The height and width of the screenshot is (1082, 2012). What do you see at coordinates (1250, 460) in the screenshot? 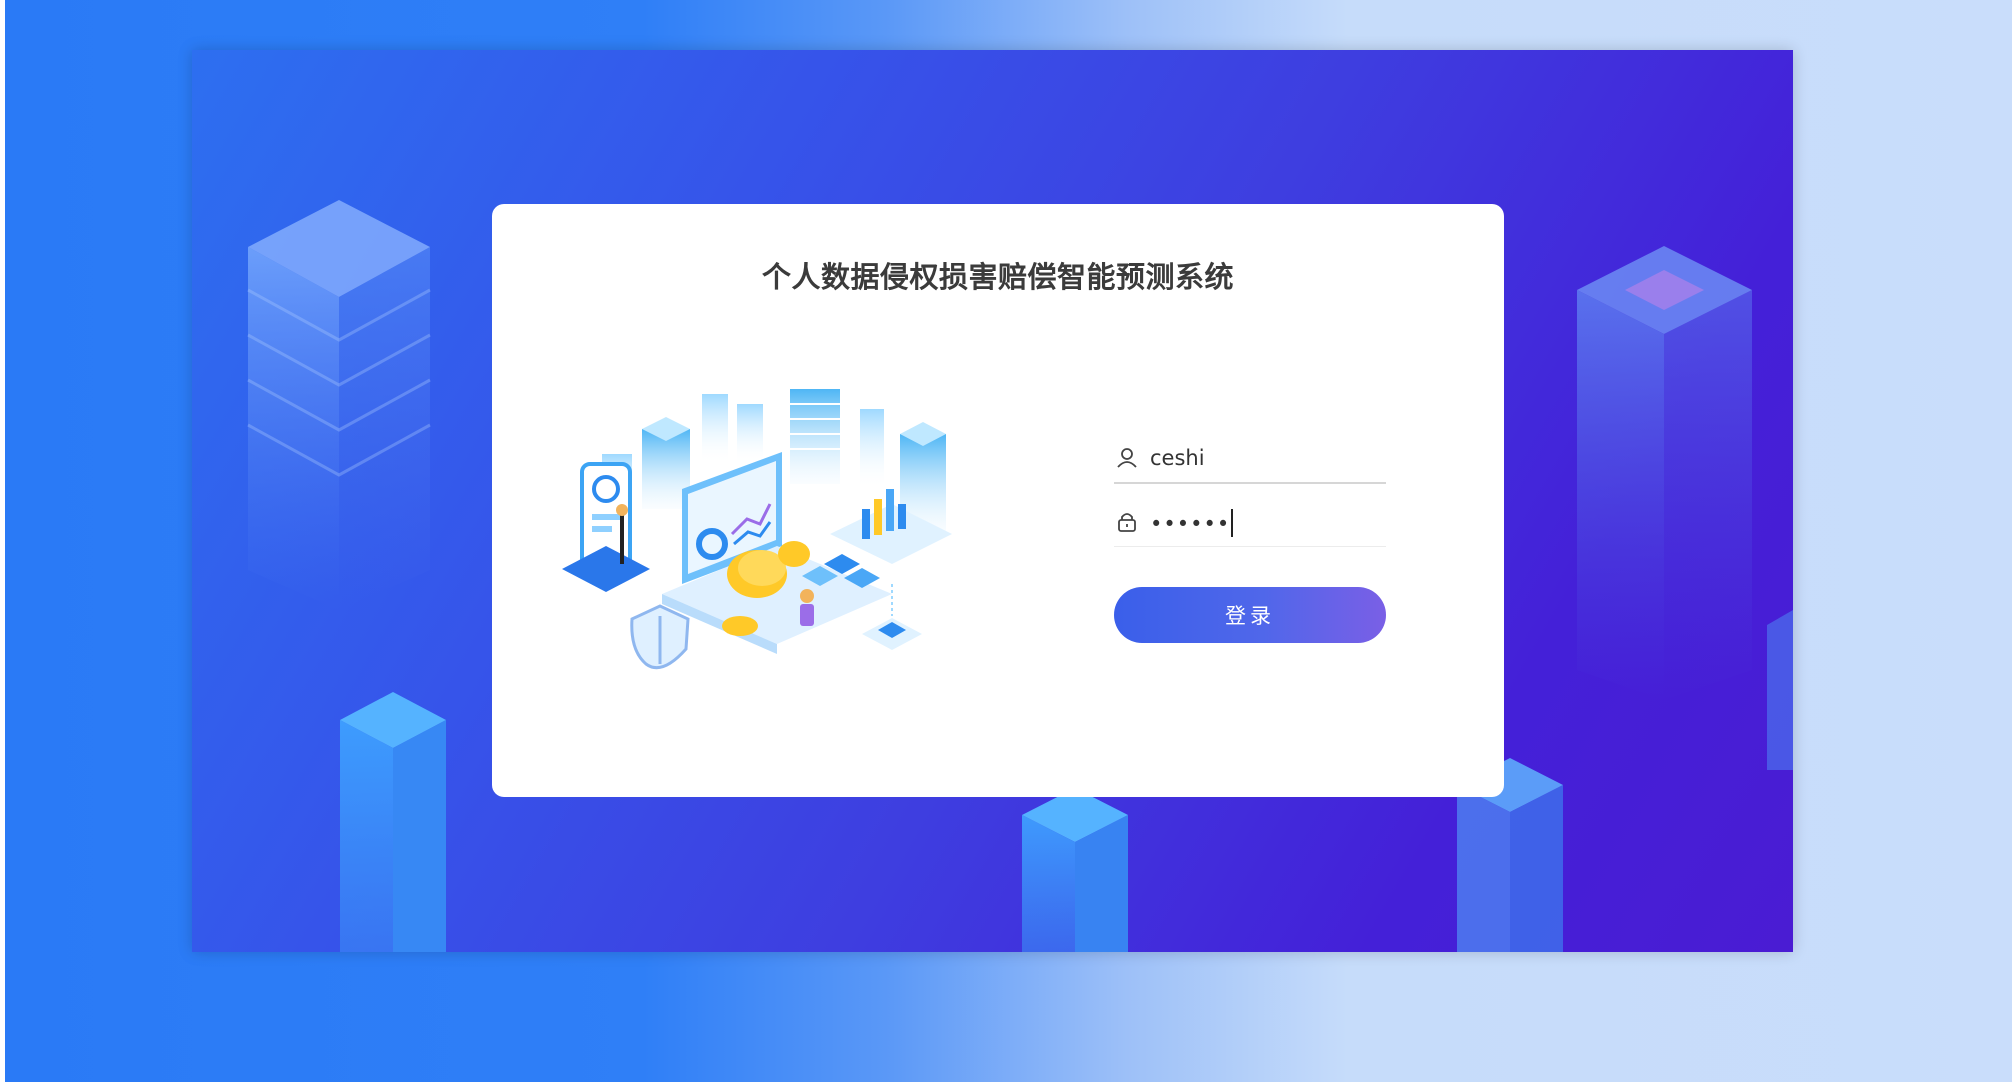
I see `username-field: ceshi` at bounding box center [1250, 460].